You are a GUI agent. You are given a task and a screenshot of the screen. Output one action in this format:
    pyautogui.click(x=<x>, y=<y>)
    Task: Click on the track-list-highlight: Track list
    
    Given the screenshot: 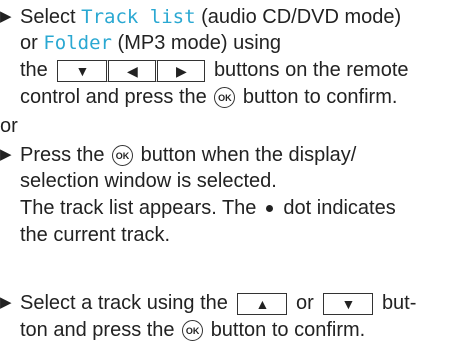 What is the action you would take?
    pyautogui.click(x=138, y=17)
    